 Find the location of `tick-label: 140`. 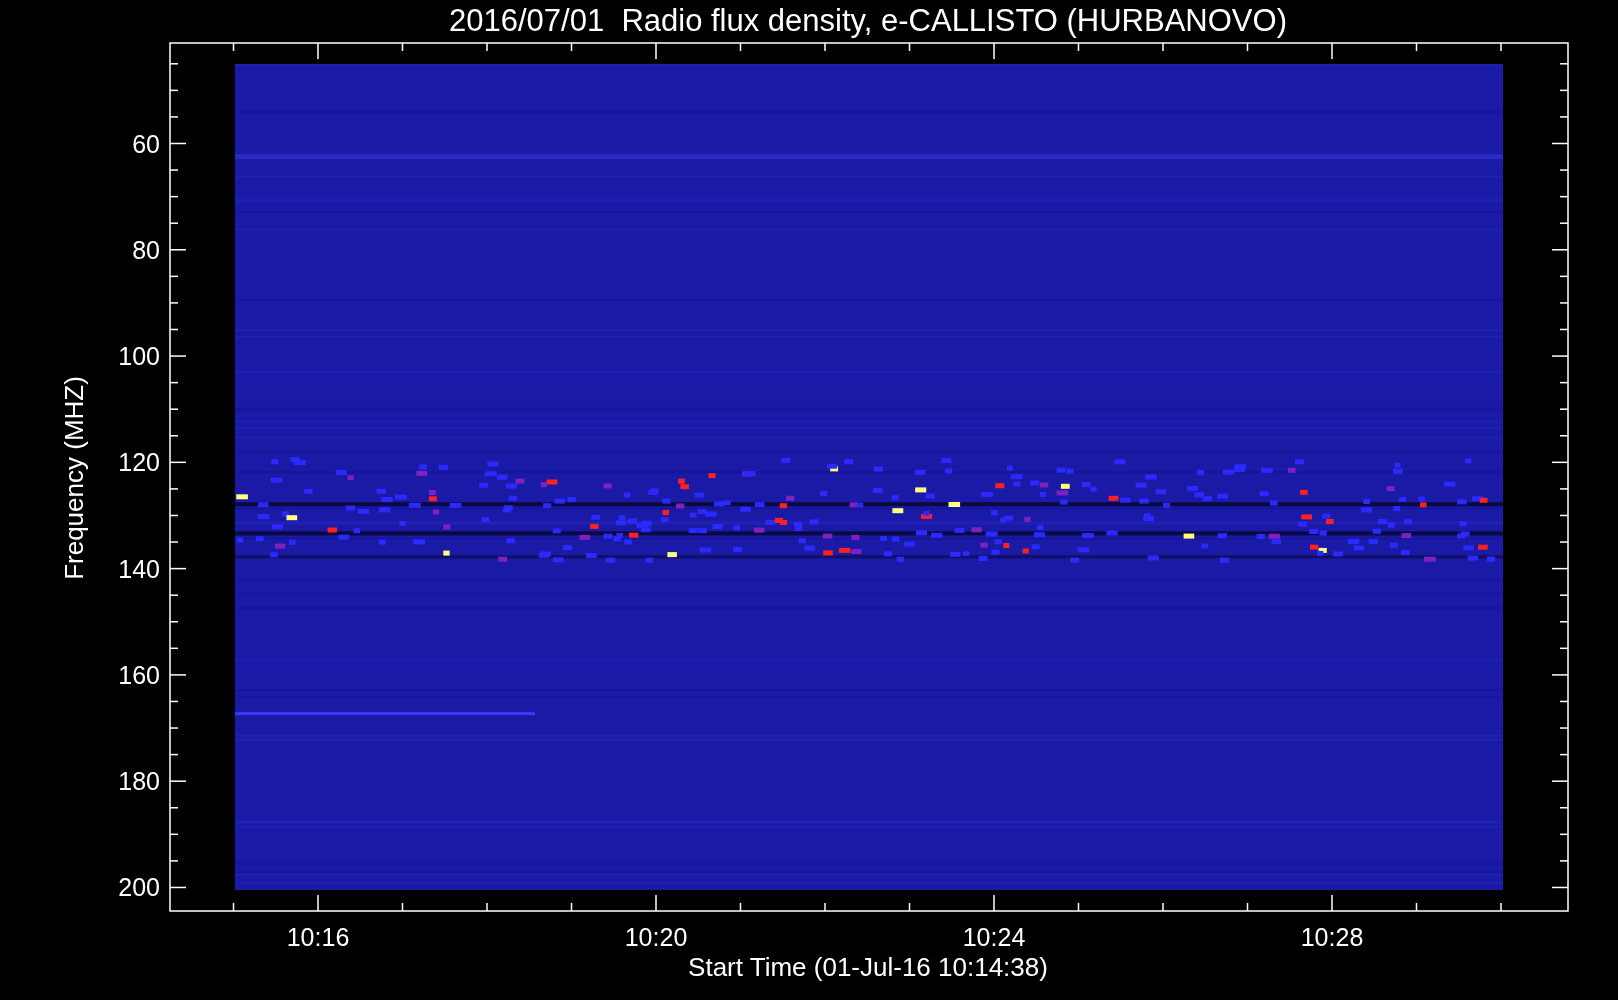

tick-label: 140 is located at coordinates (139, 568).